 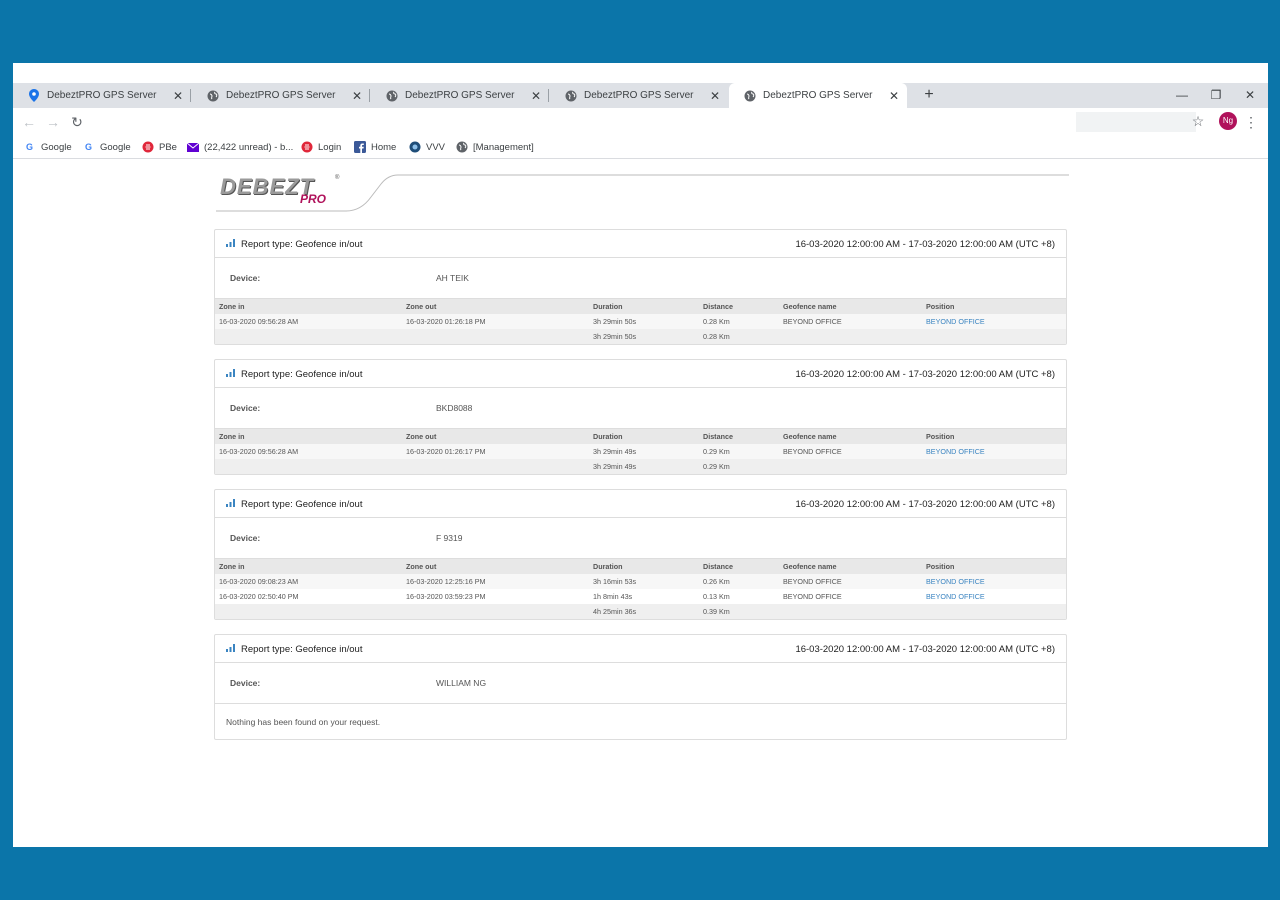 I want to click on tab-4: DebeztPRO GPS Server ✕, so click(x=639, y=95).